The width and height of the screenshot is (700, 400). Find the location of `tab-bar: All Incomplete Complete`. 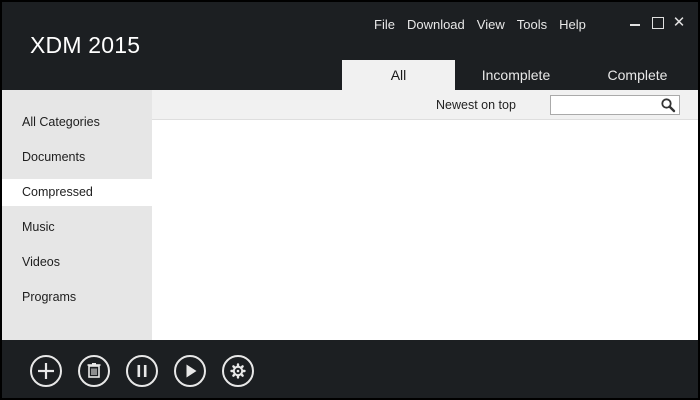

tab-bar: All Incomplete Complete is located at coordinates (520, 75).